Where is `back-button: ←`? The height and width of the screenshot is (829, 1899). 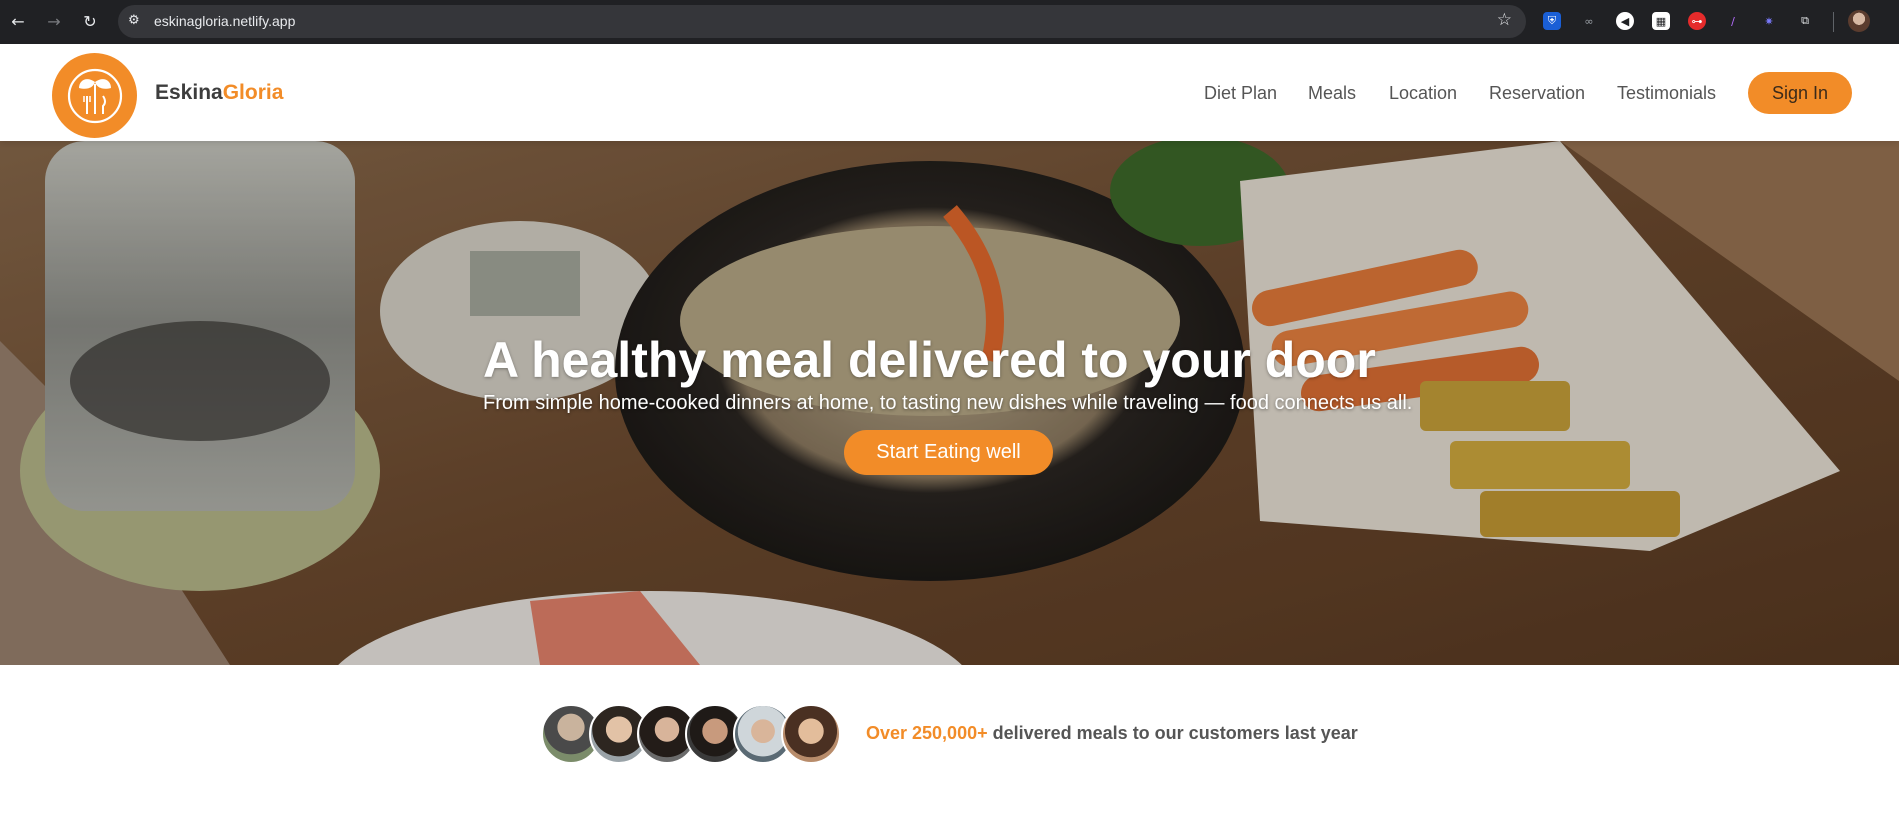
back-button: ← is located at coordinates (18, 21).